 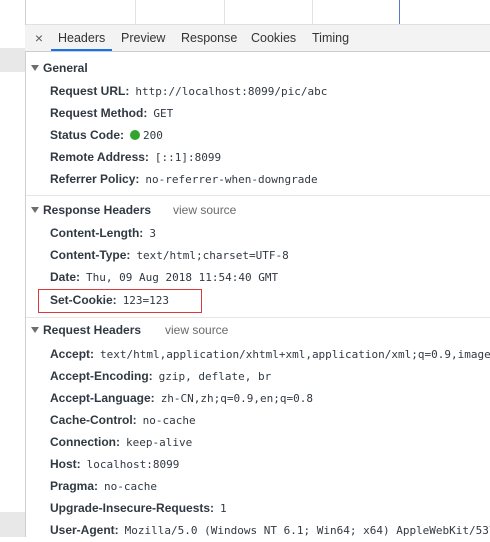 I want to click on request-row-accept-language: Accept-Language: zh-CN,zh;q=0.9,en;q=0.8, so click(x=181, y=398).